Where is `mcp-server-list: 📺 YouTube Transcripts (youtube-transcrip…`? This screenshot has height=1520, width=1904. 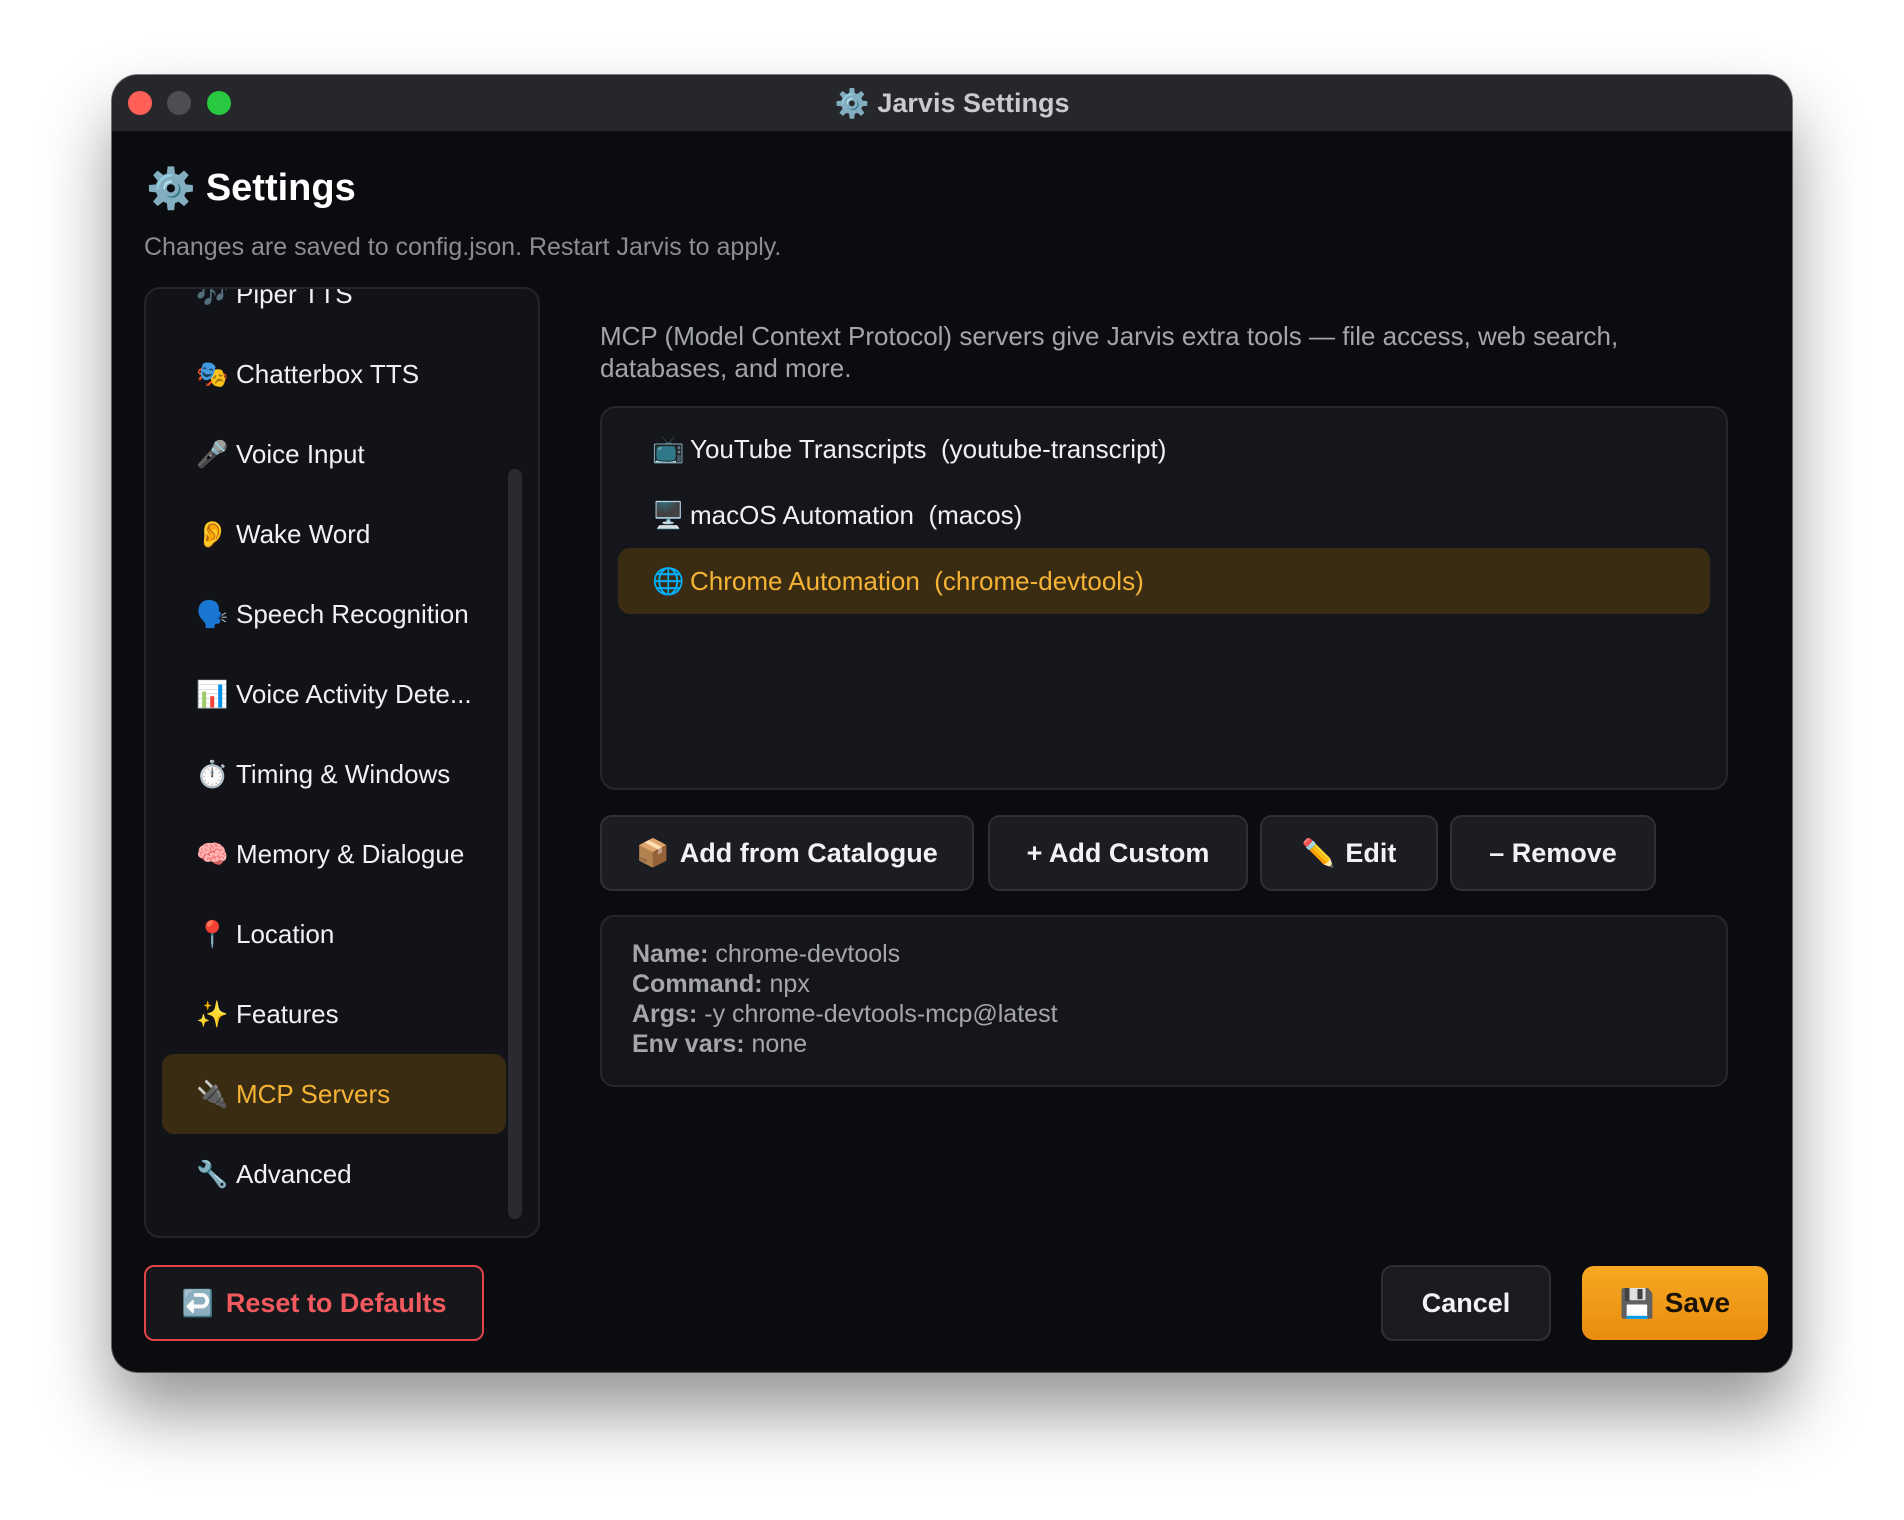
mcp-server-list: 📺 YouTube Transcripts (youtube-transcrip… is located at coordinates (1164, 598).